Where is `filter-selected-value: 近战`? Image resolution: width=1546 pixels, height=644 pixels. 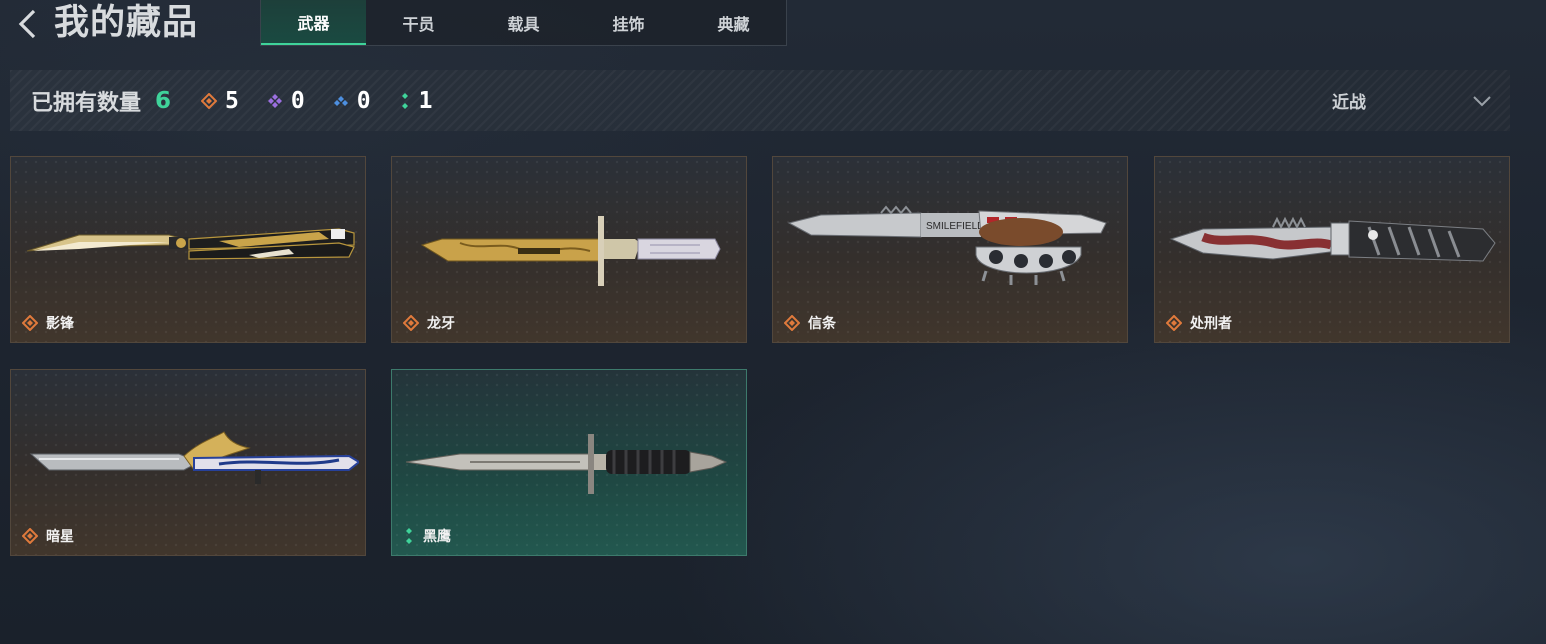 filter-selected-value: 近战 is located at coordinates (1349, 103).